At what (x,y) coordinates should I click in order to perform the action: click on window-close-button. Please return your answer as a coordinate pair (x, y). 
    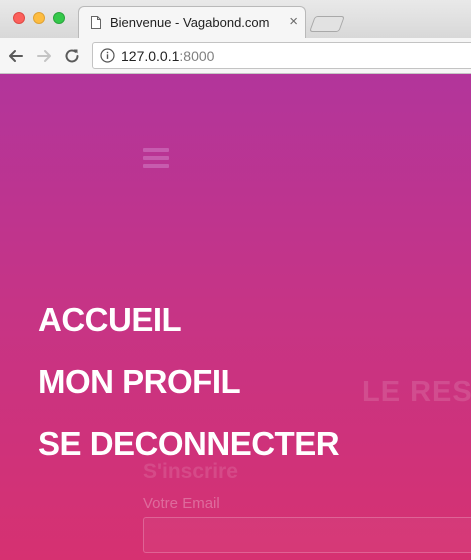
    Looking at the image, I should click on (19, 18).